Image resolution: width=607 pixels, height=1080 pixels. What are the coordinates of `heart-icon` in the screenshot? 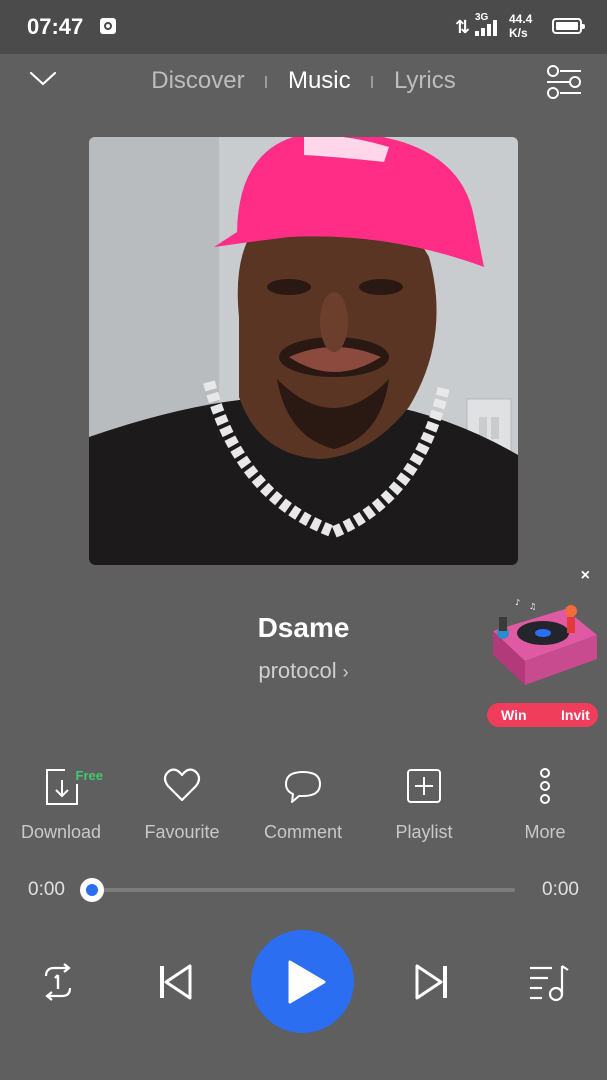 It's located at (182, 786).